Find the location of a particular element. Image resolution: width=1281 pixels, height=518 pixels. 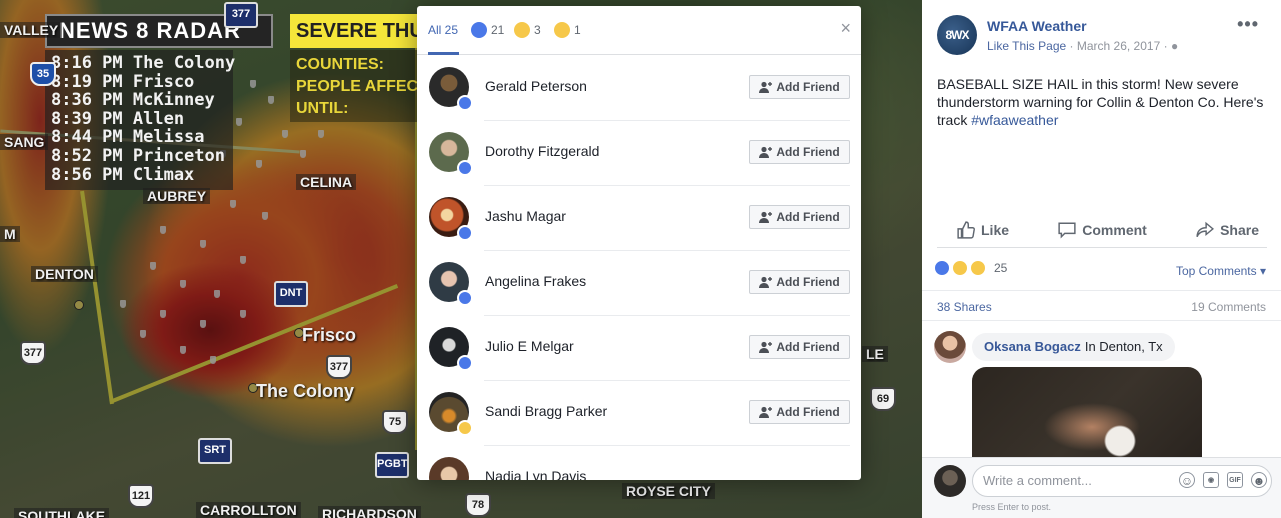

camera-icon: ◉ is located at coordinates (1211, 480).